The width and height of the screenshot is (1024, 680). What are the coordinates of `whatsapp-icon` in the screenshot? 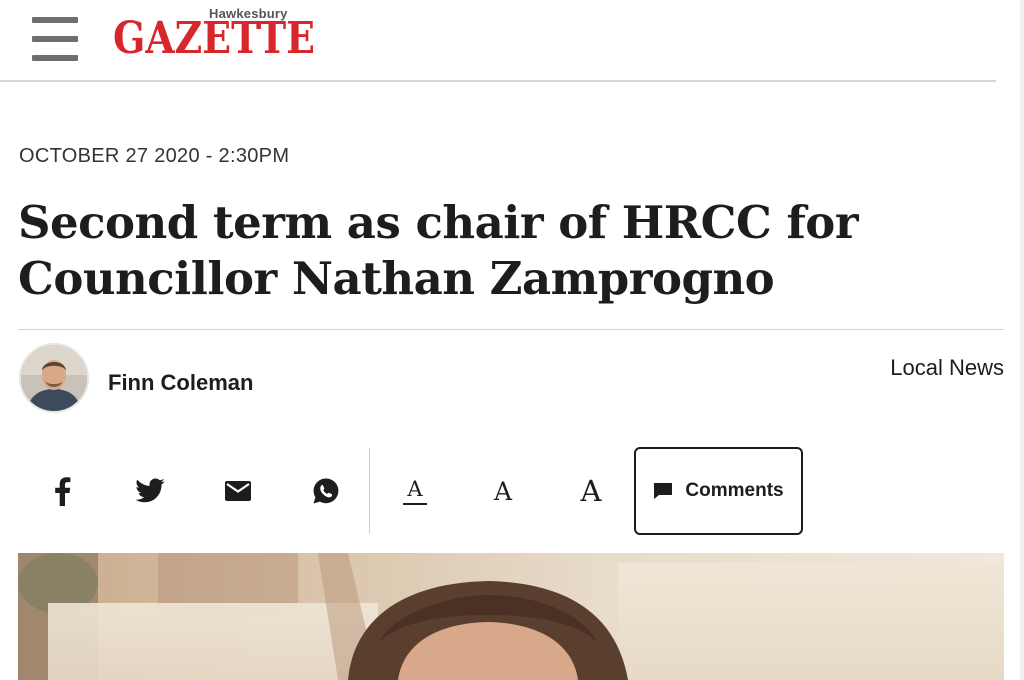 It's located at (326, 491).